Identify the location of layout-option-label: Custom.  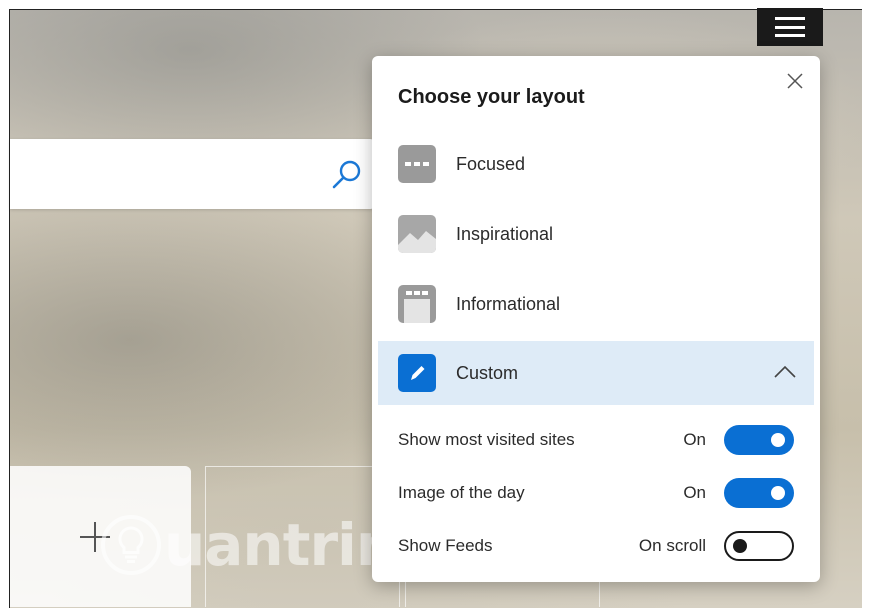
(487, 372).